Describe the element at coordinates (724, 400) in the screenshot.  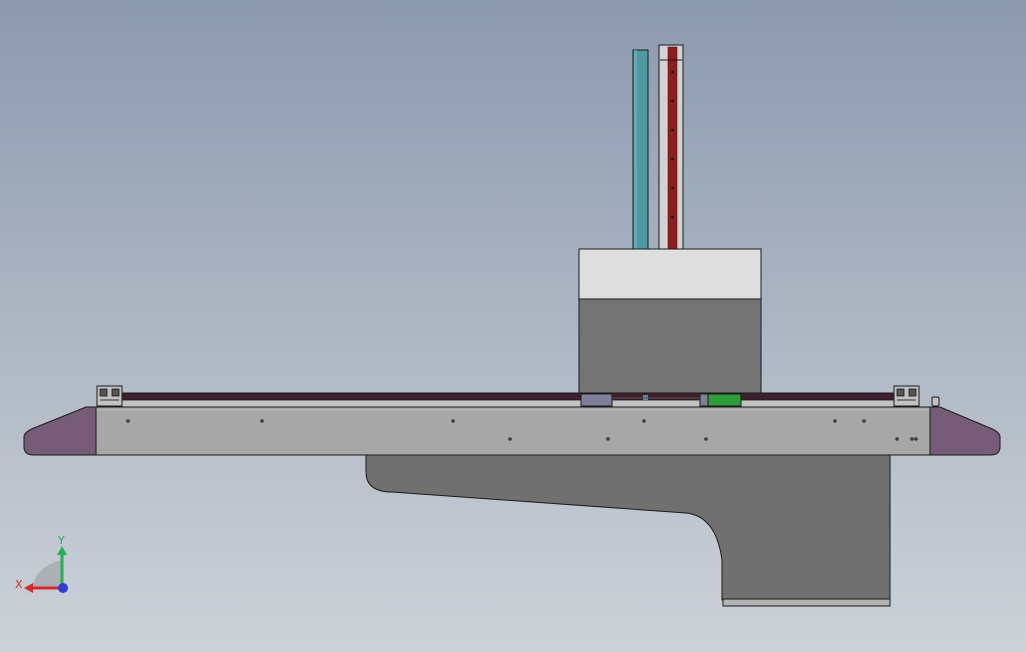
I see `green-part` at that location.